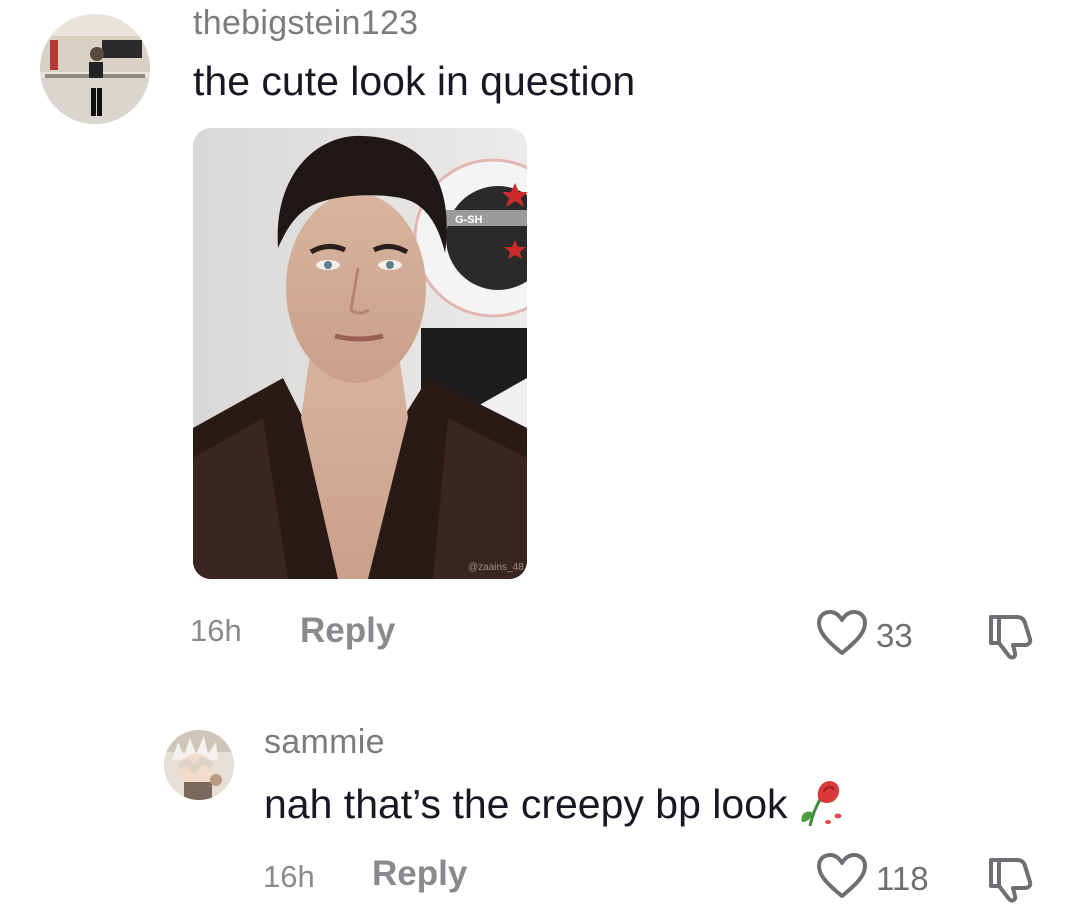 The image size is (1080, 916). What do you see at coordinates (526, 804) in the screenshot?
I see `comment-text: nah that’s the creepy bp look` at bounding box center [526, 804].